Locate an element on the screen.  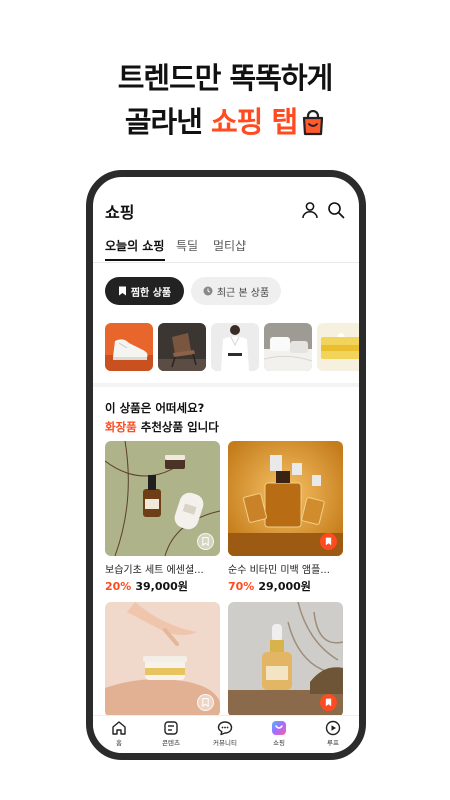
nav-item-home: 홈 is located at coordinates (119, 733).